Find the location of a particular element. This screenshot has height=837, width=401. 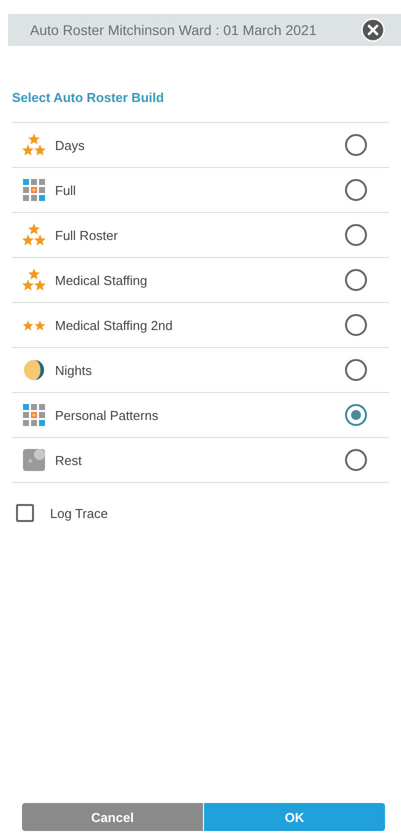

option-row: Medical Staffing 2nd is located at coordinates (200, 325).